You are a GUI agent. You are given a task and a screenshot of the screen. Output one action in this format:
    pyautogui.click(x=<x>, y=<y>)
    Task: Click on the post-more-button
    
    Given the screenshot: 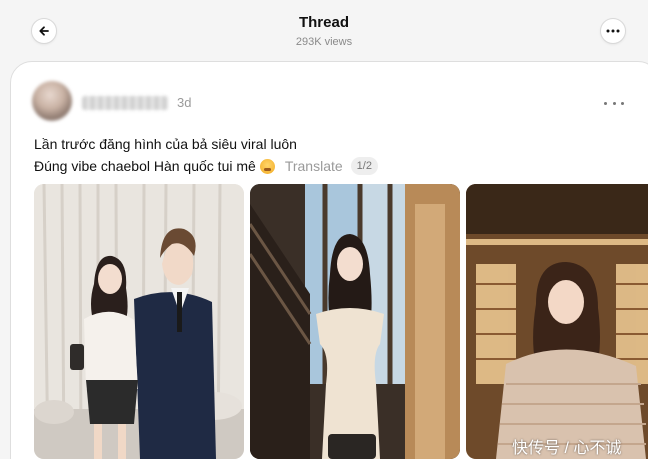 What is the action you would take?
    pyautogui.click(x=614, y=103)
    